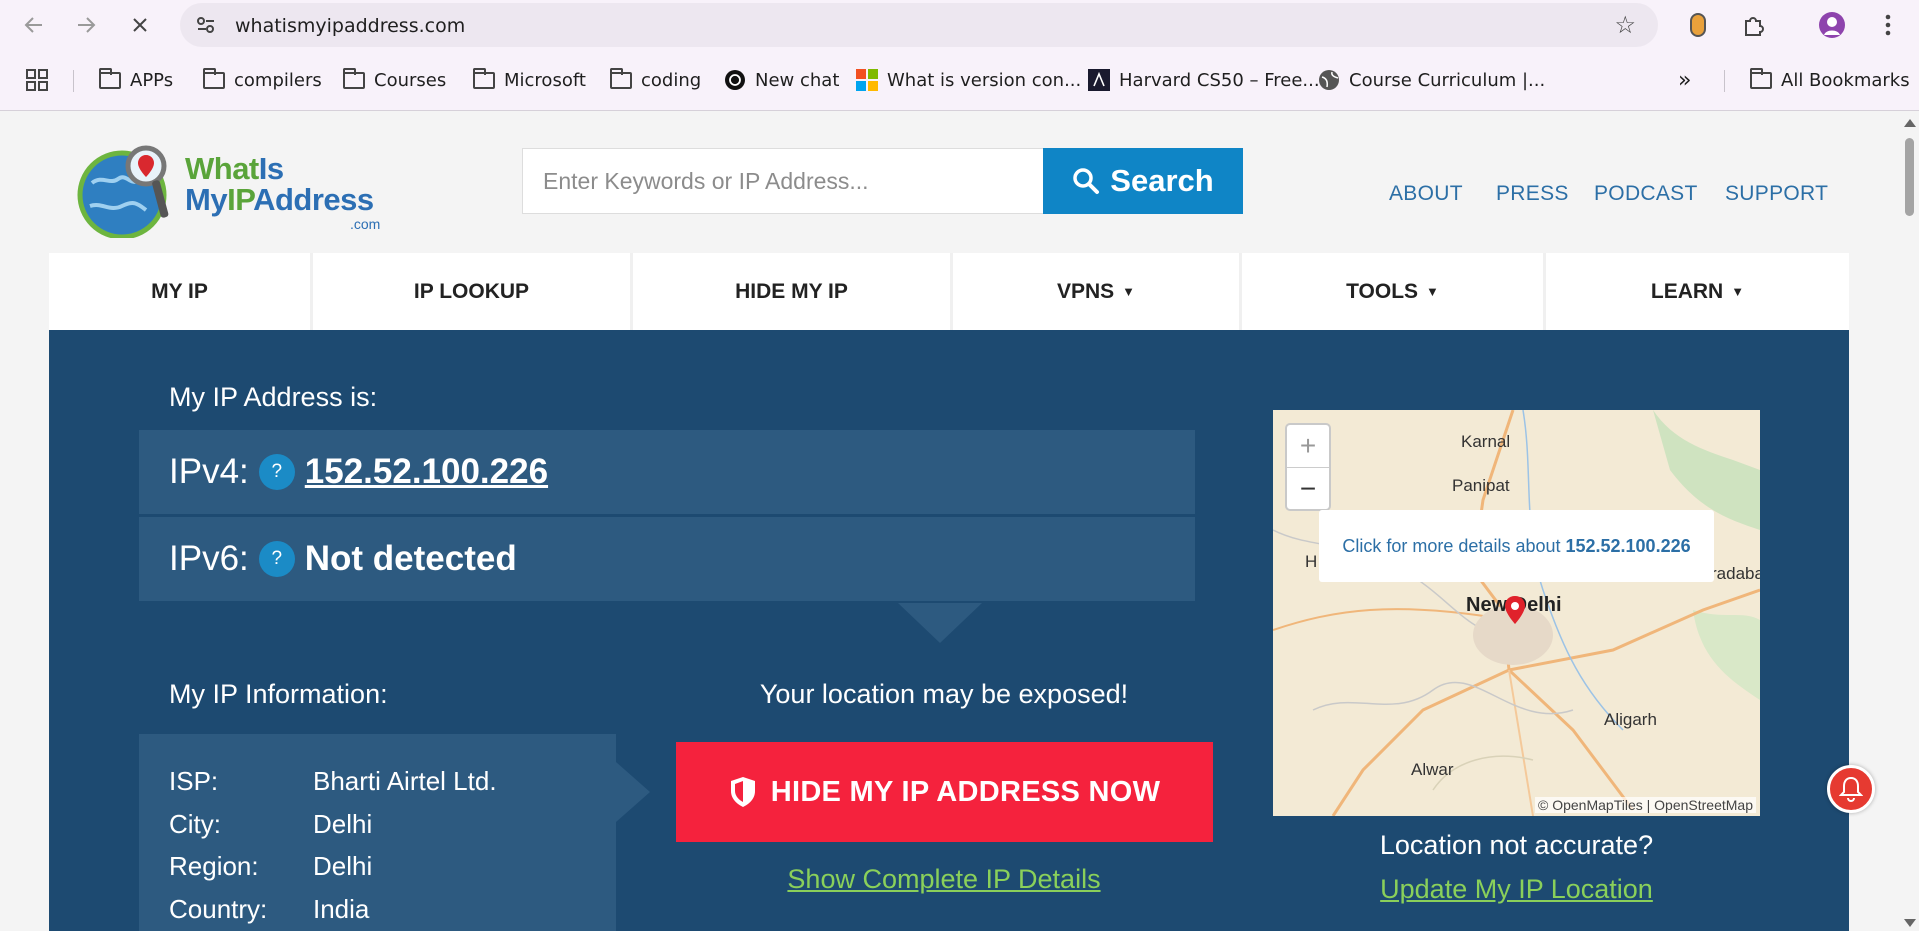 This screenshot has width=1919, height=931. I want to click on bookmarks-overflow-button: », so click(1684, 80).